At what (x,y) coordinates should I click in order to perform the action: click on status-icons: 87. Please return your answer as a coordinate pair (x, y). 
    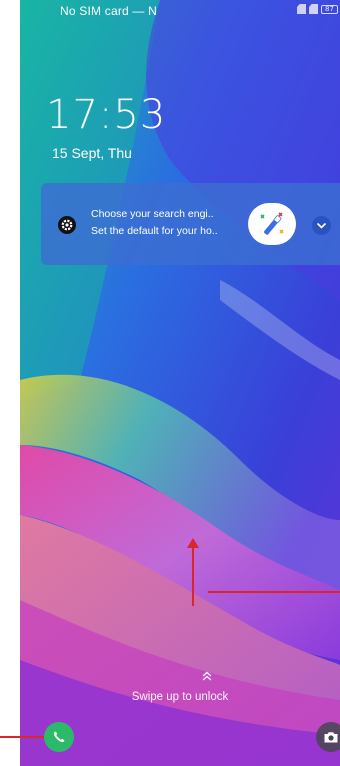
    Looking at the image, I should click on (317, 9).